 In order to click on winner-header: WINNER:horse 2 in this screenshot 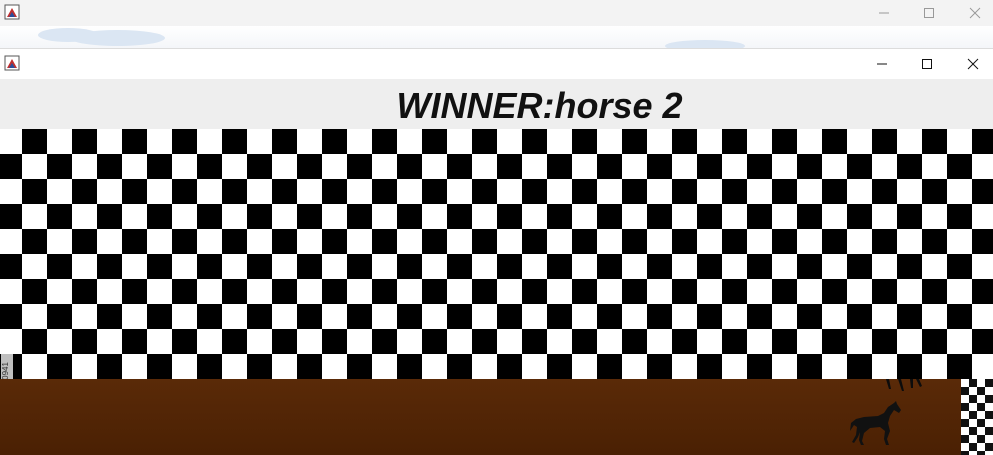, I will do `click(496, 104)`.